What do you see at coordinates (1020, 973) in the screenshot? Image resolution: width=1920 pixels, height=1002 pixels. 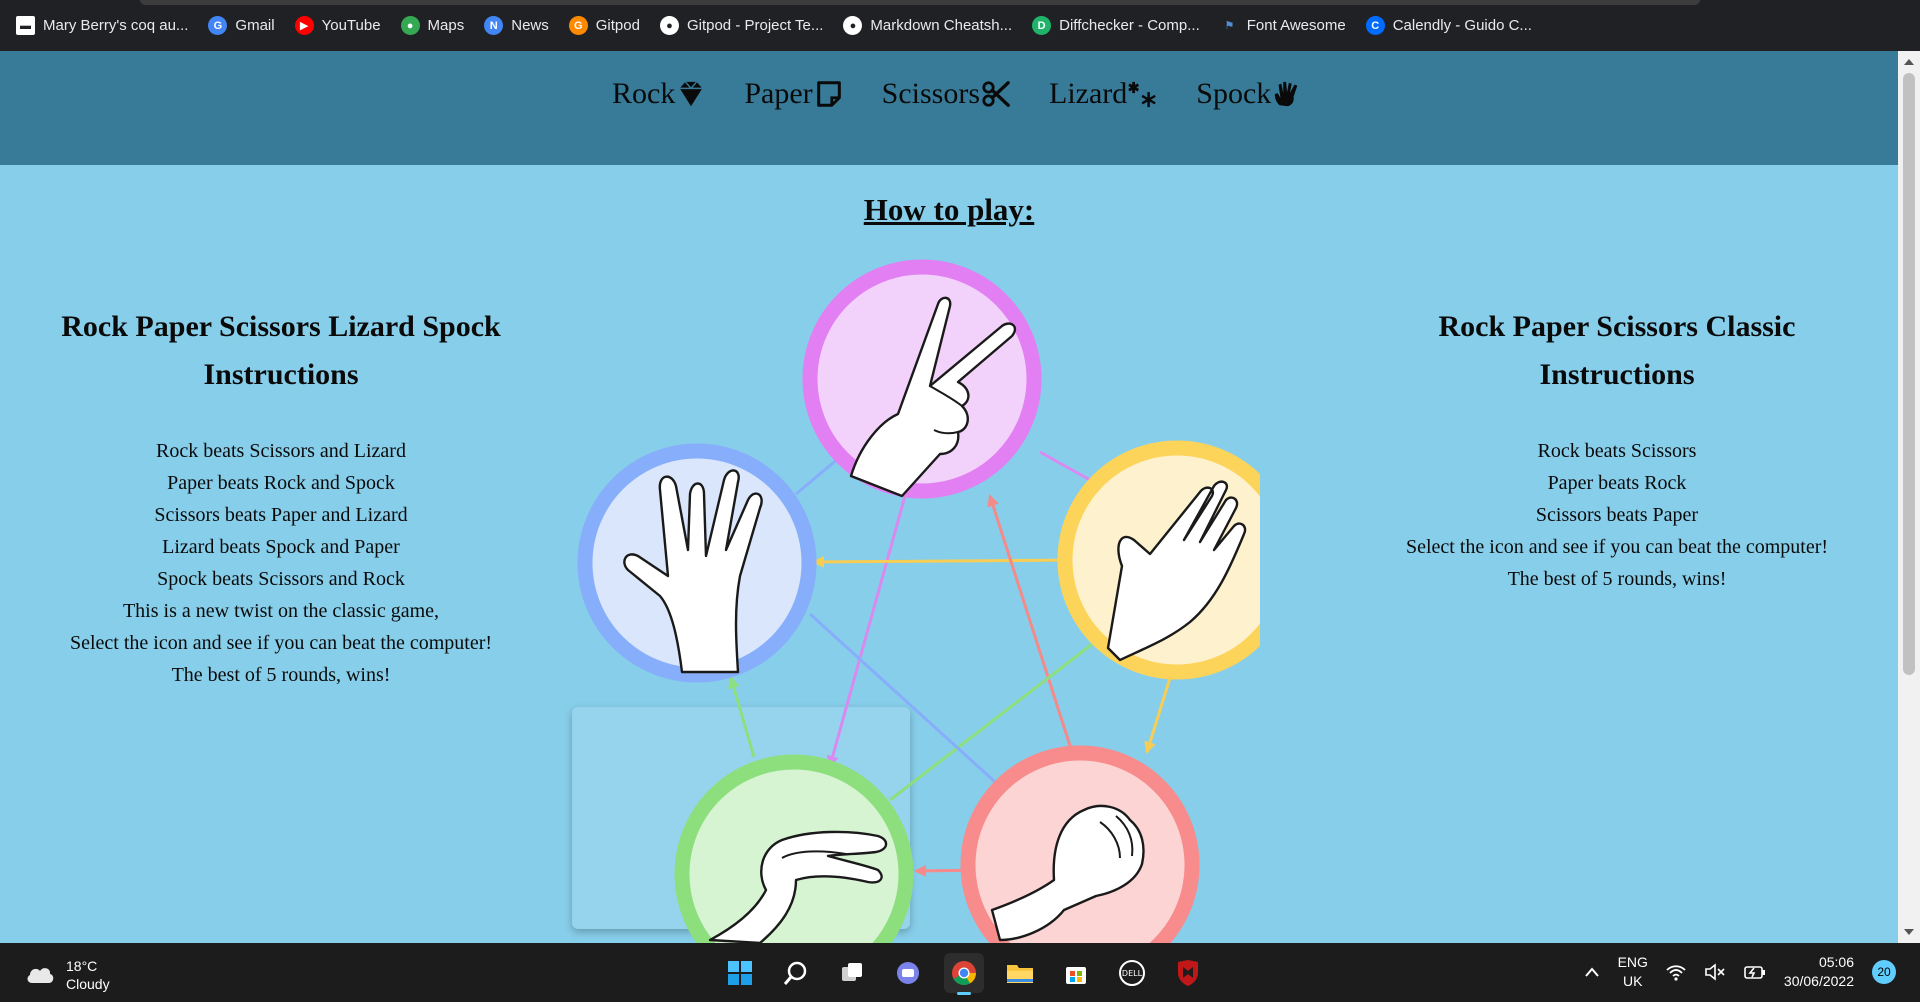 I see `file-explorer-button` at bounding box center [1020, 973].